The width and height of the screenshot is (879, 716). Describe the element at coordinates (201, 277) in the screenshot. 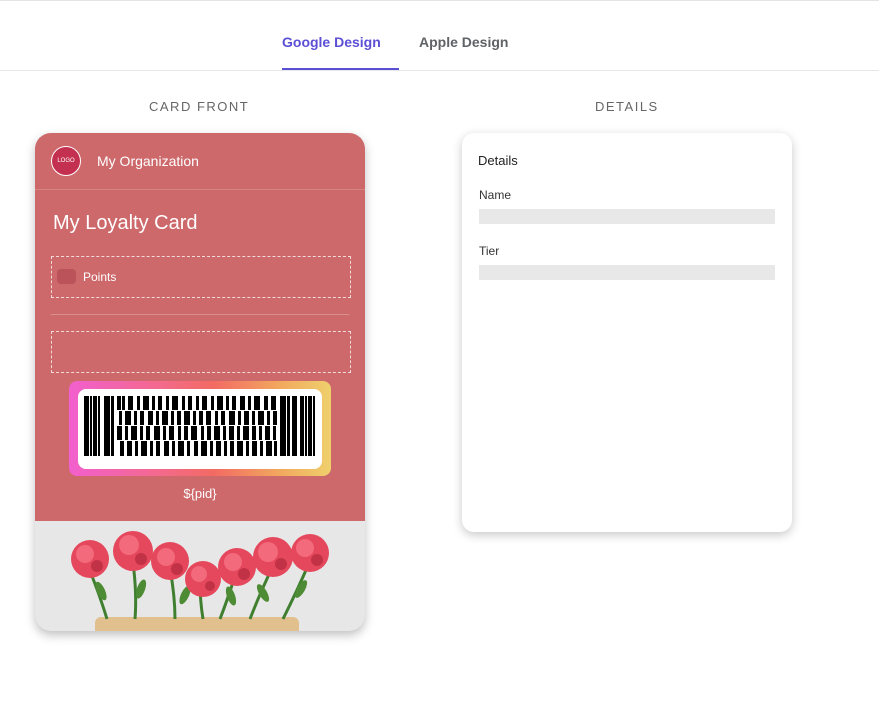

I see `points-field: Points` at that location.